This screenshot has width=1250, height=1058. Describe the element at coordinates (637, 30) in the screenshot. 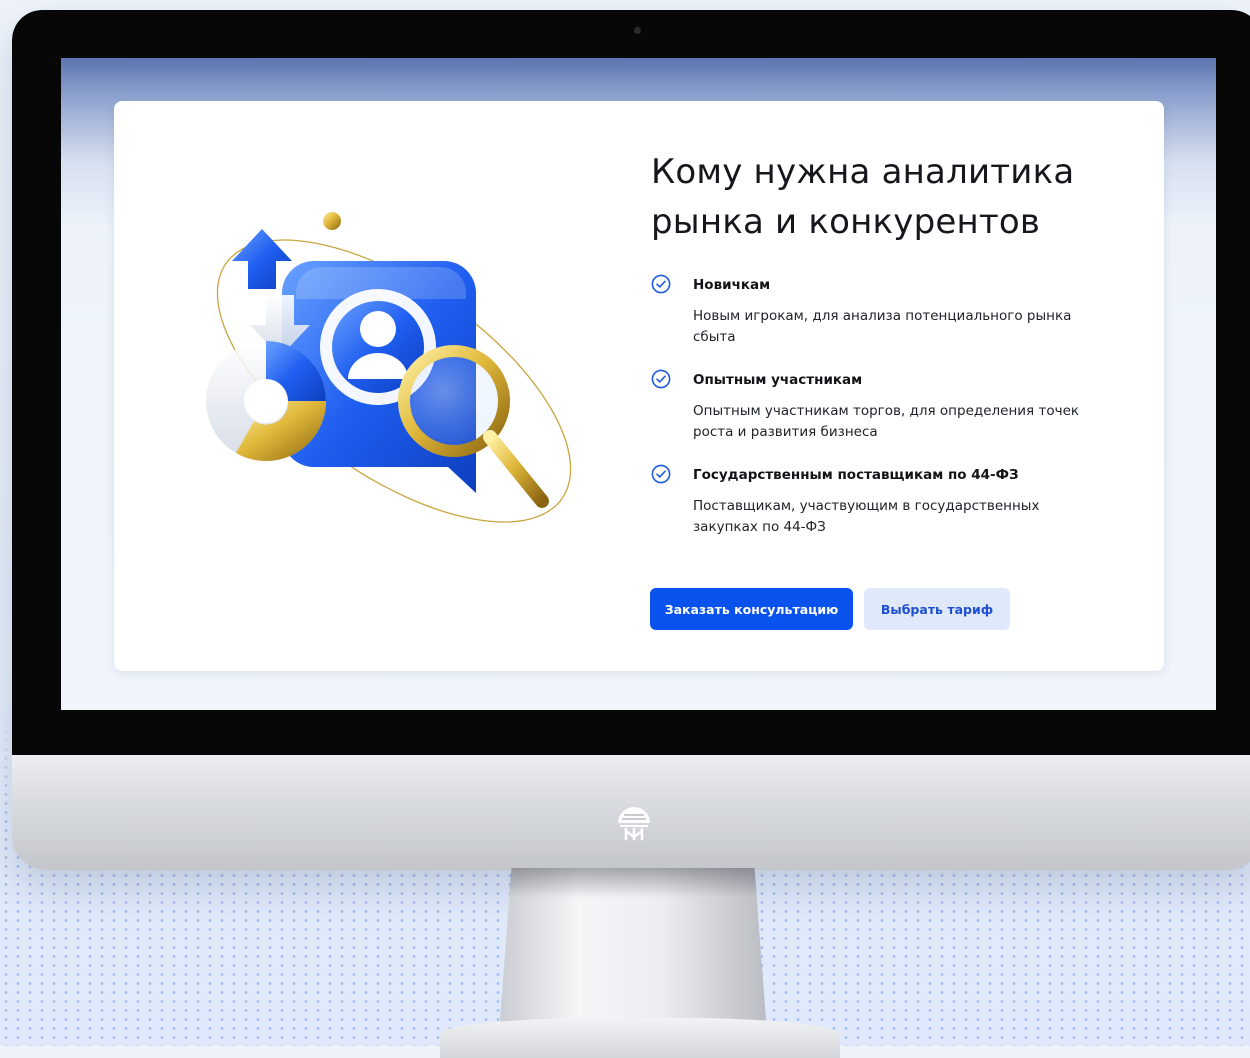

I see `camera-dot` at that location.